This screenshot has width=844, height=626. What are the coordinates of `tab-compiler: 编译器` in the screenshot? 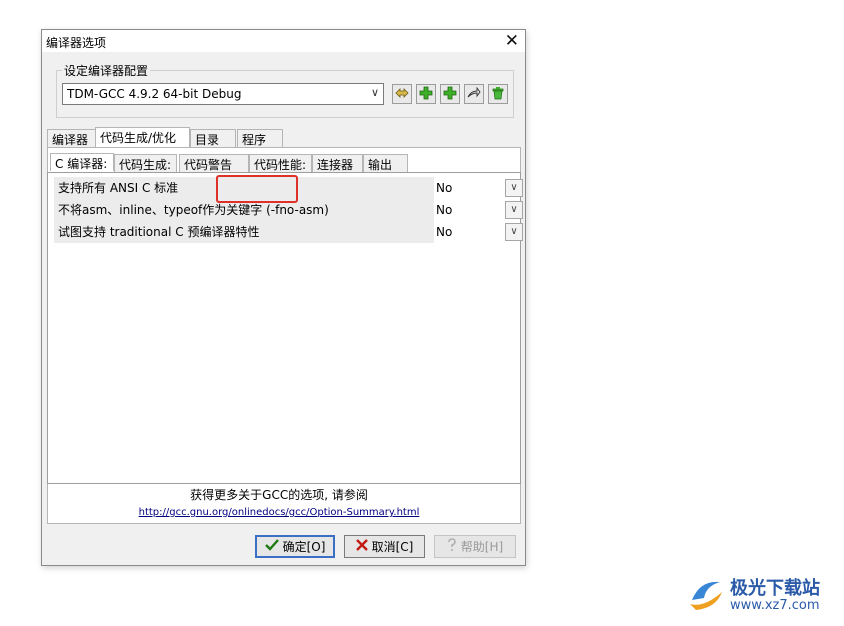 It's located at (71, 138).